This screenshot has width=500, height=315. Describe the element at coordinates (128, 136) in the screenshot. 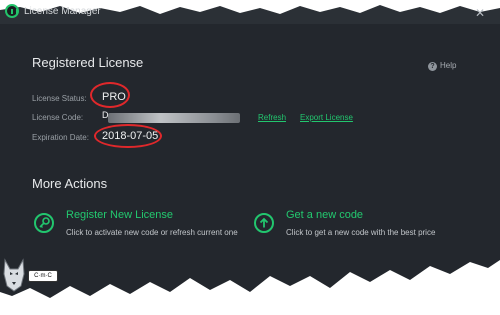

I see `expiration-highlight-oval` at that location.